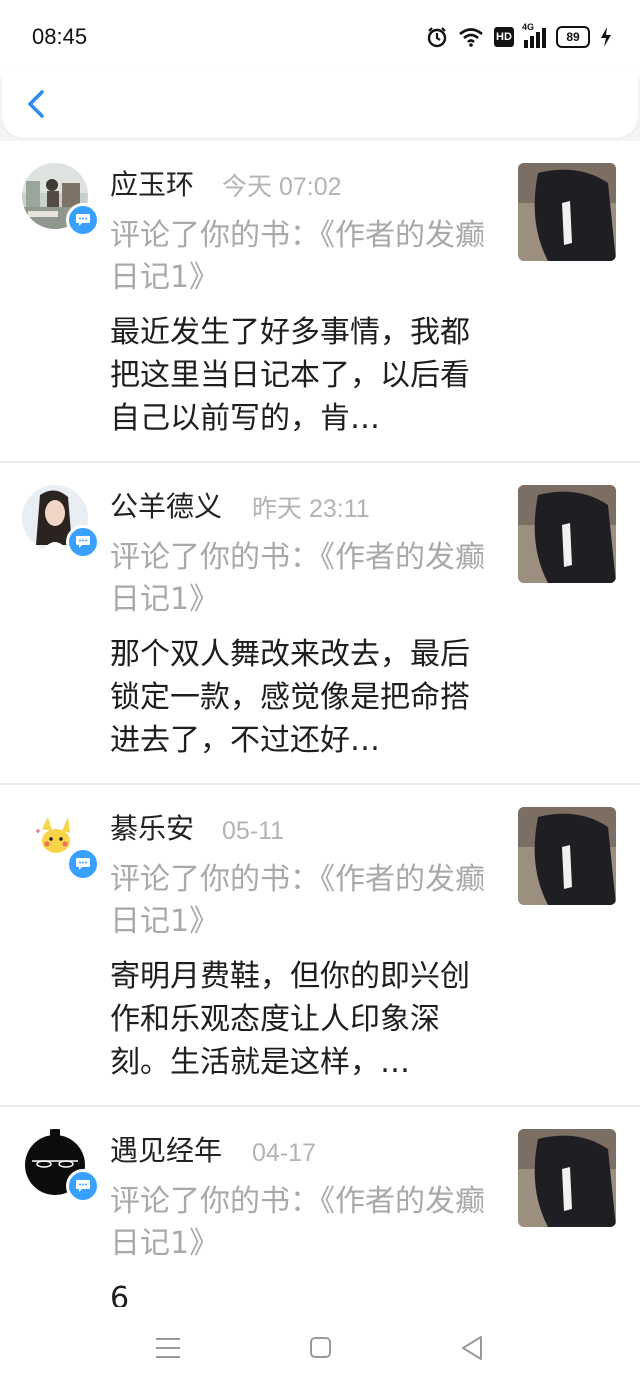  What do you see at coordinates (606, 37) in the screenshot?
I see `charging-icon` at bounding box center [606, 37].